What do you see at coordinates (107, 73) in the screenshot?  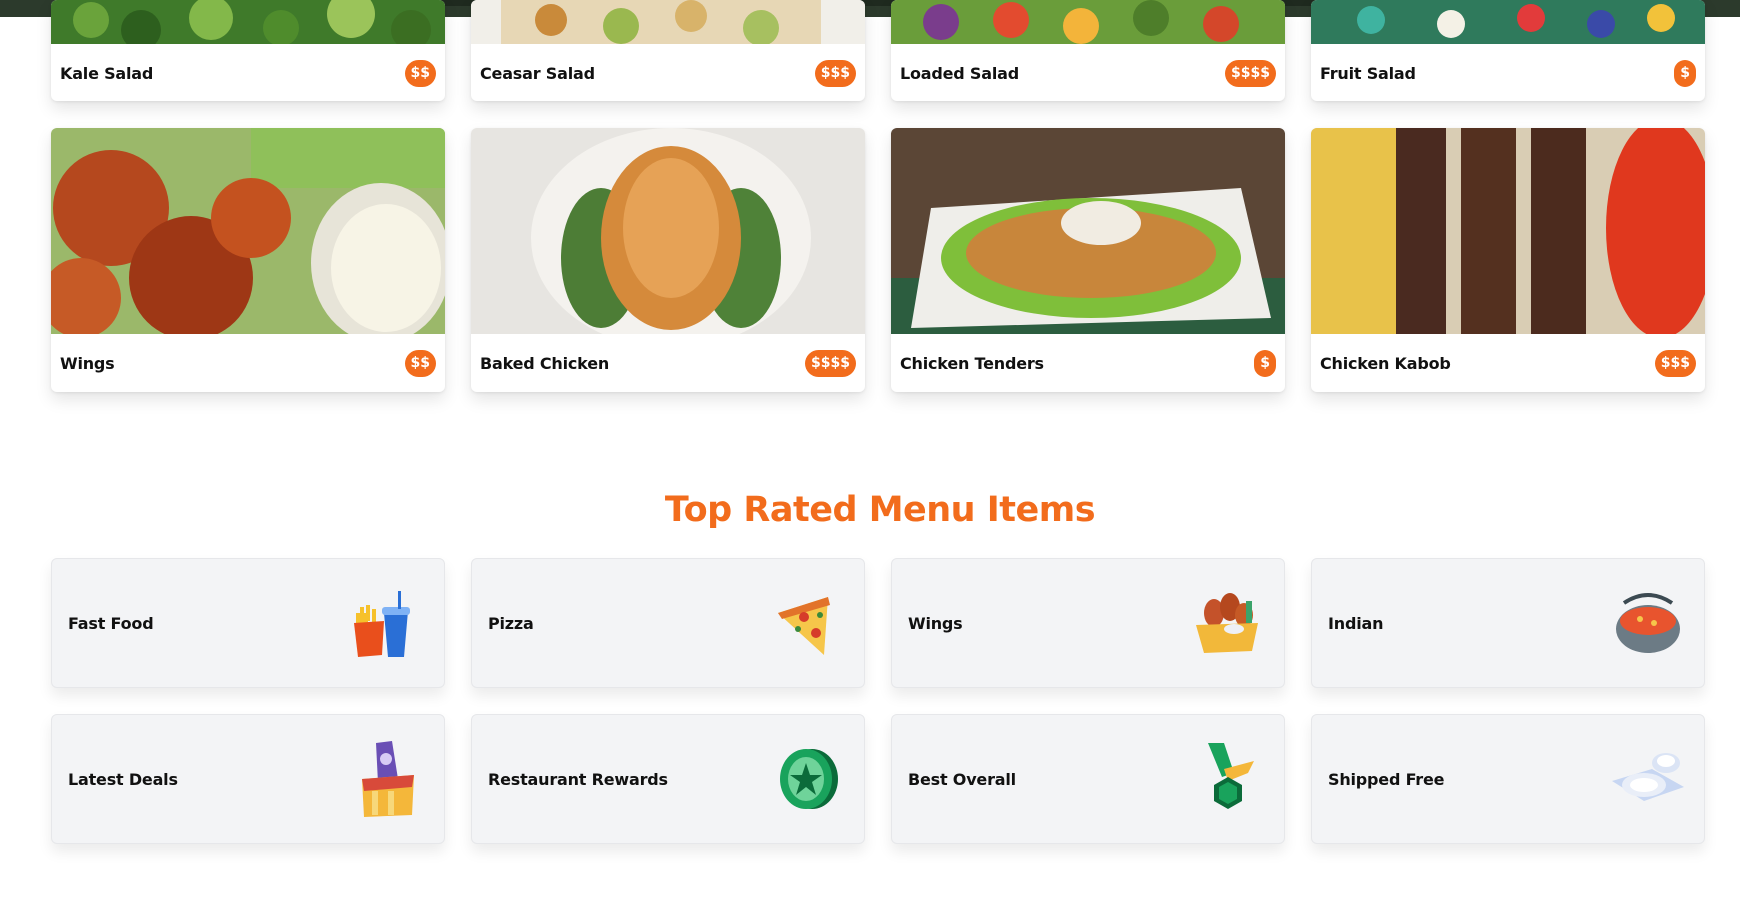 I see `menu-item-name: Kale Salad` at bounding box center [107, 73].